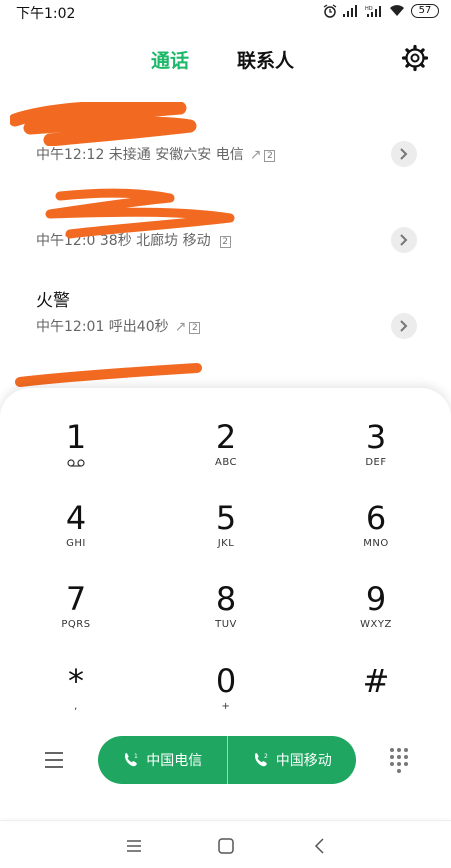 The width and height of the screenshot is (451, 868). I want to click on key-letters: MNO, so click(376, 543).